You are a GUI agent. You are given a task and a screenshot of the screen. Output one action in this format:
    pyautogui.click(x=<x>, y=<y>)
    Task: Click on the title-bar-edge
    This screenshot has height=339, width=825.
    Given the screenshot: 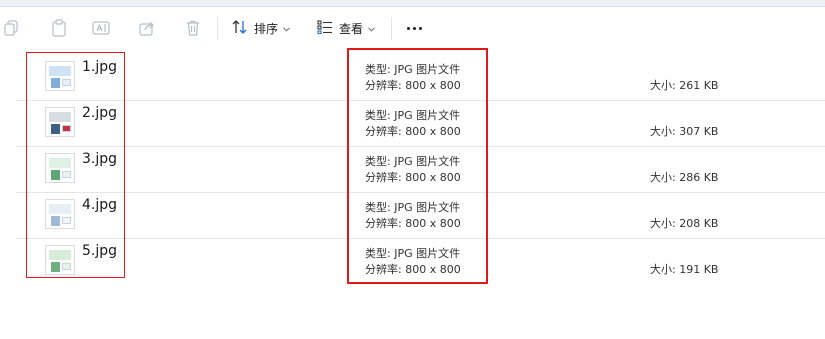 What is the action you would take?
    pyautogui.click(x=412, y=3)
    